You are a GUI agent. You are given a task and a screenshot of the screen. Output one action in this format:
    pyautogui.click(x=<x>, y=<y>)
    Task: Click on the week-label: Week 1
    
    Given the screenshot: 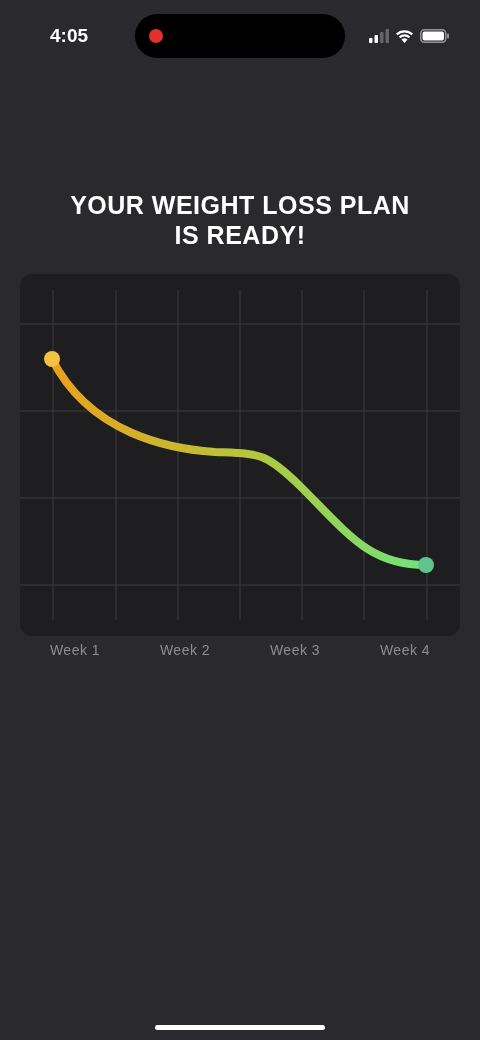 What is the action you would take?
    pyautogui.click(x=75, y=650)
    